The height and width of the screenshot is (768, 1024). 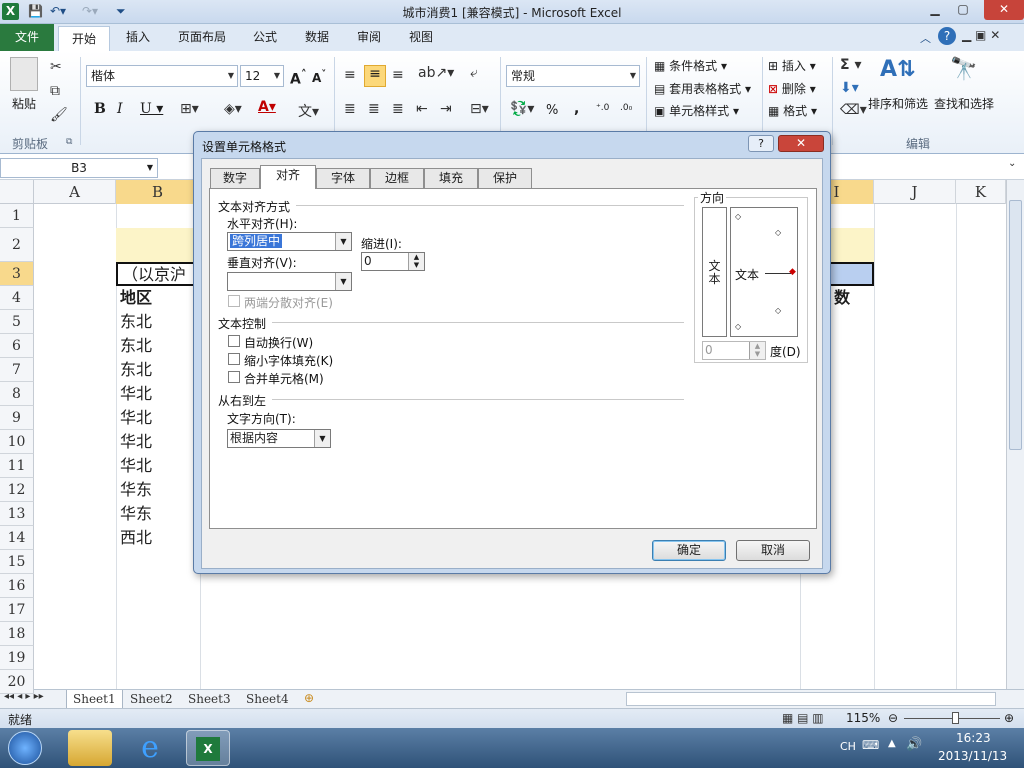 What do you see at coordinates (234, 359) in the screenshot?
I see `shrink-to-fit-checkbox` at bounding box center [234, 359].